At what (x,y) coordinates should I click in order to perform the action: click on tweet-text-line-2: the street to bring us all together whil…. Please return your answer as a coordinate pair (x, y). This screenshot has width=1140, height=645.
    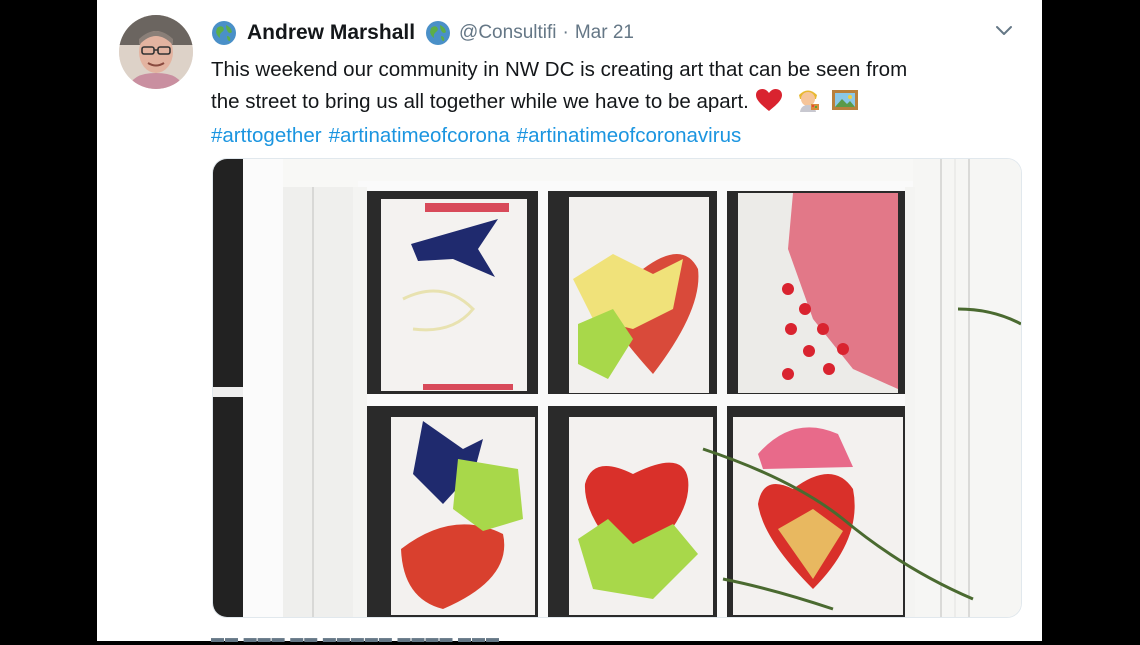
    Looking at the image, I should click on (621, 104).